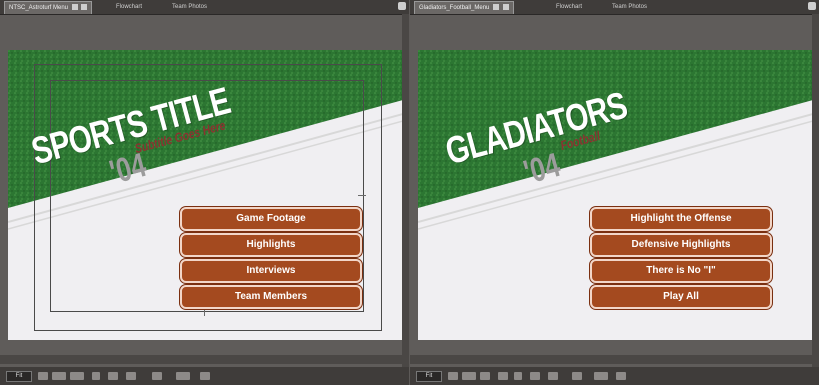 The height and width of the screenshot is (385, 819). I want to click on tab-label: Gladiators_Football_Menu, so click(454, 8).